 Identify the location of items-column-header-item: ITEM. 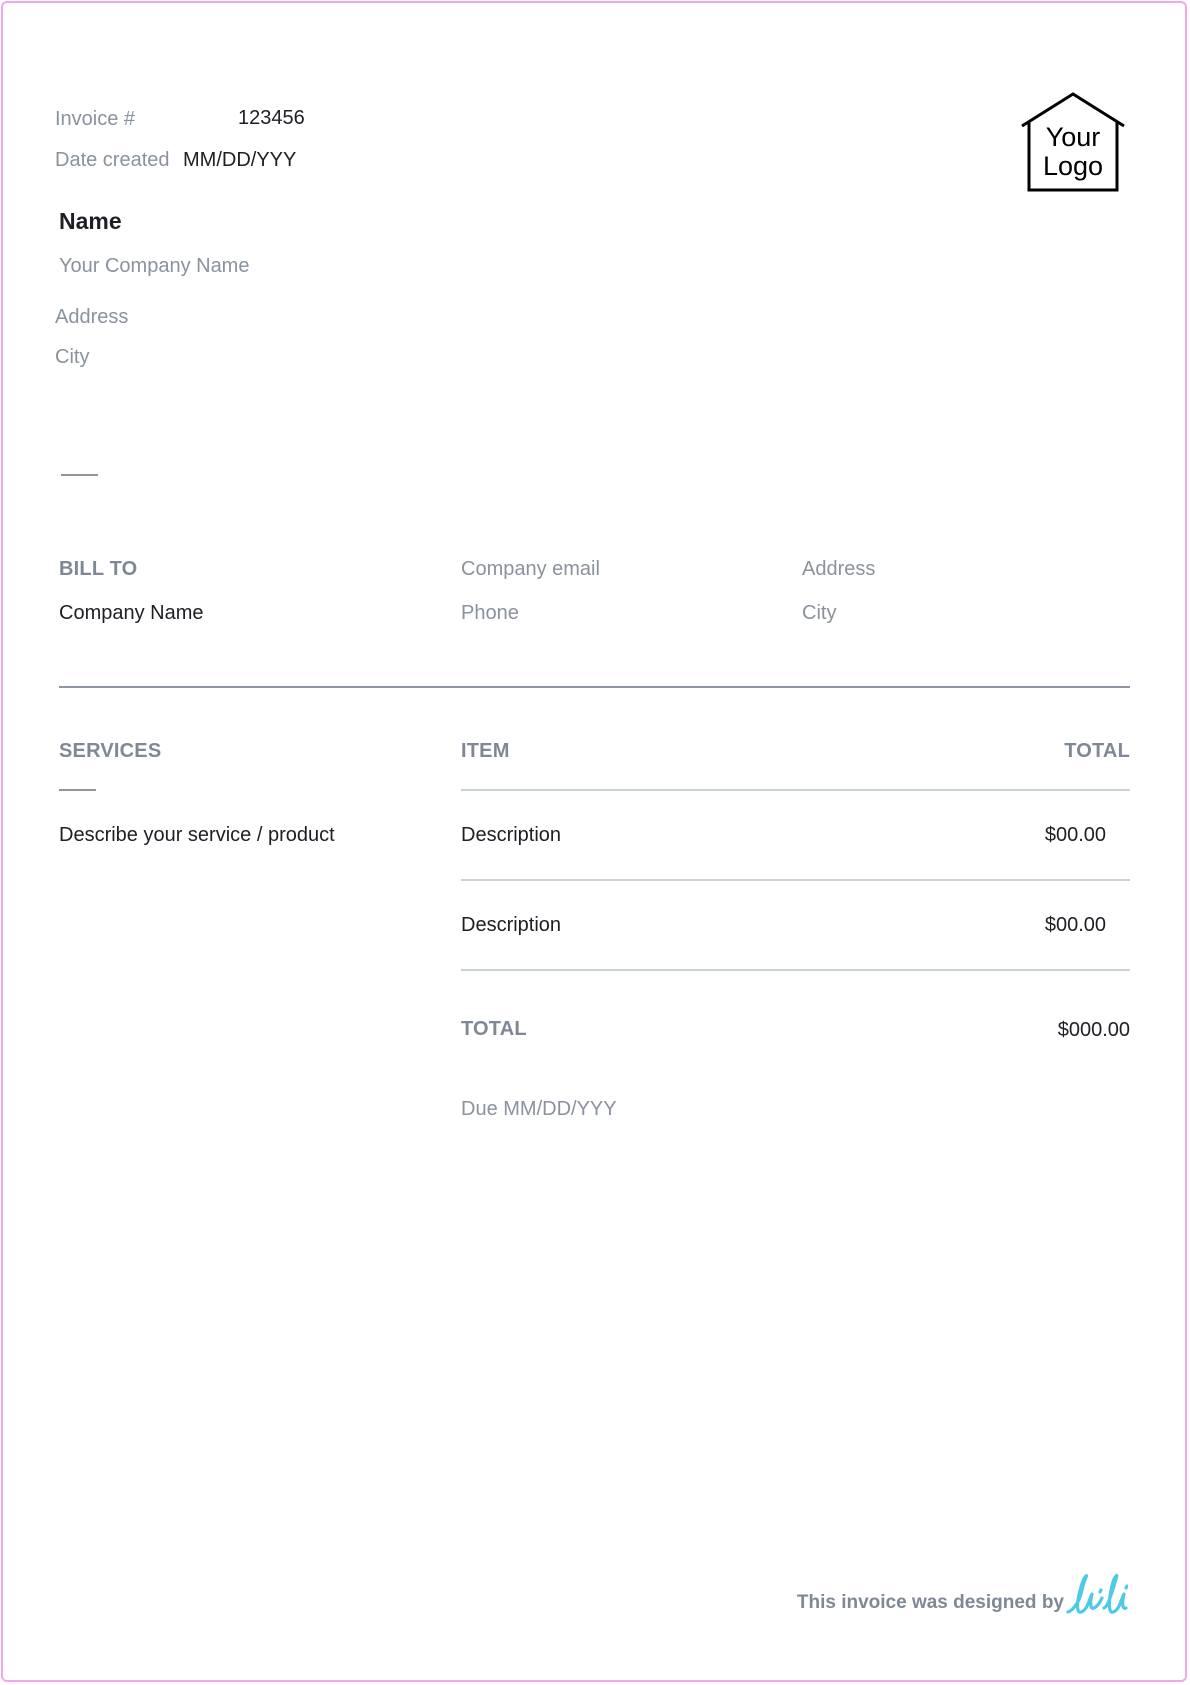
(485, 751).